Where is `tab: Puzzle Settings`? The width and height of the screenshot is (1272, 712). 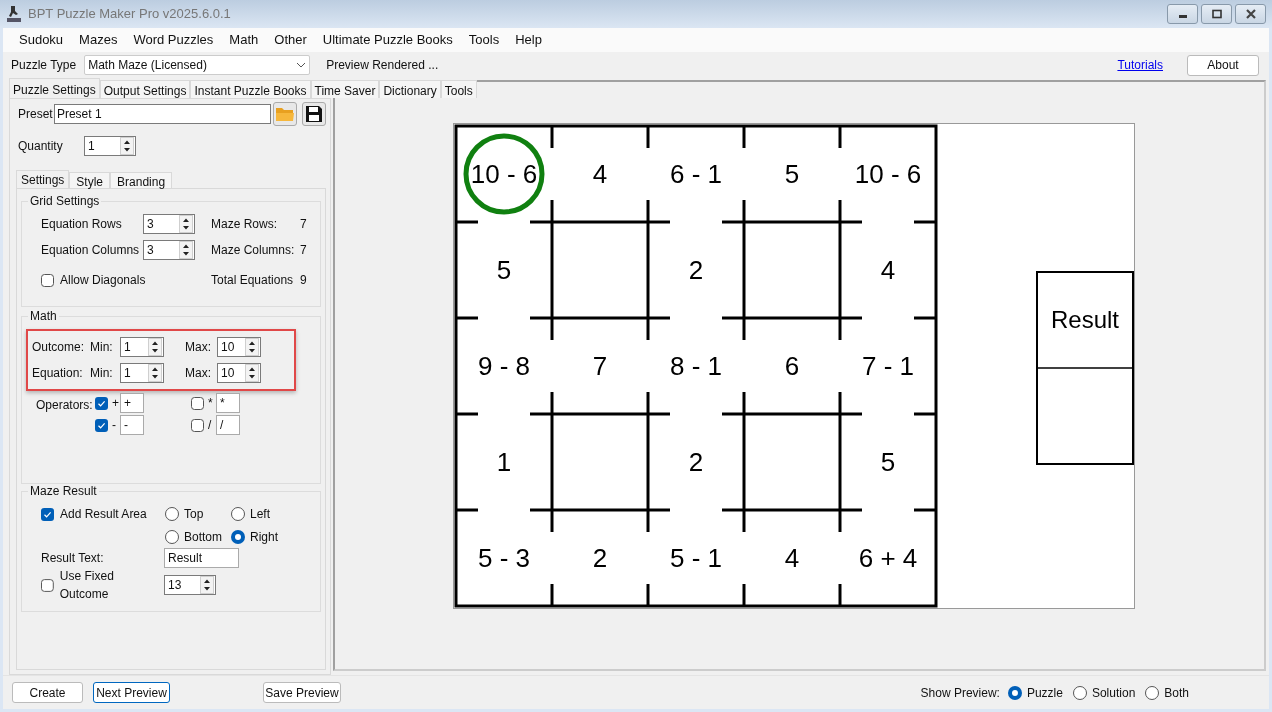 tab: Puzzle Settings is located at coordinates (54, 88).